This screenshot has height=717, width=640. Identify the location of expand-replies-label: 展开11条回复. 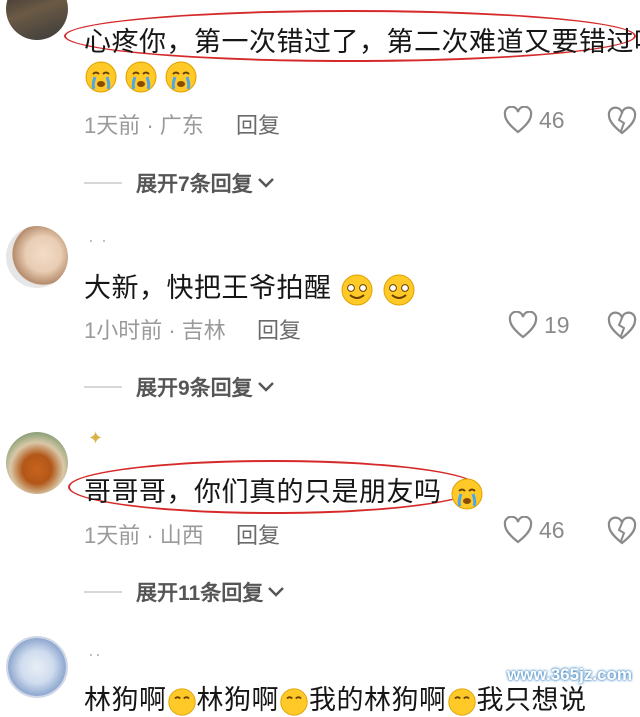
(200, 593).